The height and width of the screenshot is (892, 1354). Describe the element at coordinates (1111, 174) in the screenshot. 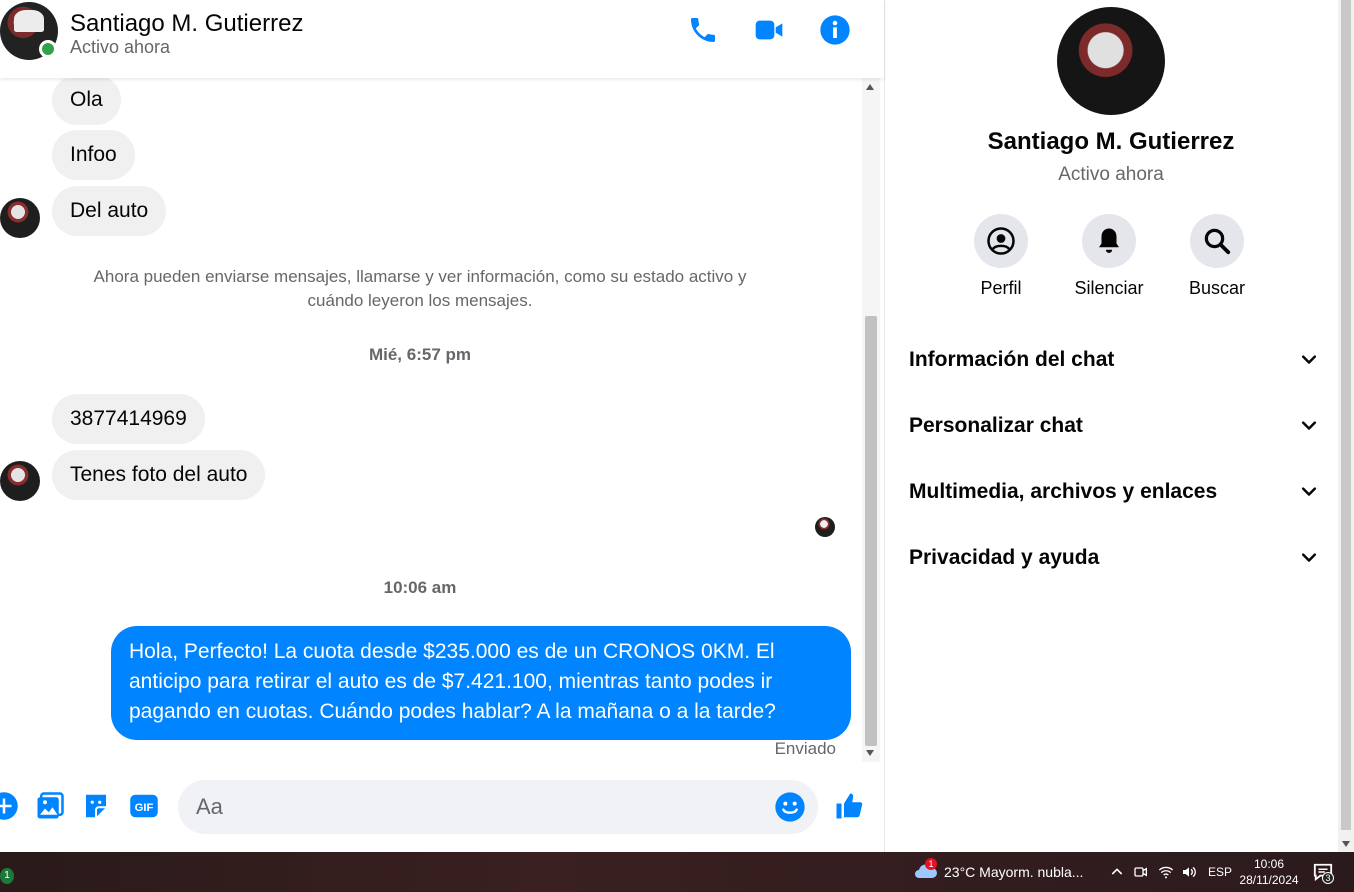

I see `profile-status: Activo ahora` at that location.